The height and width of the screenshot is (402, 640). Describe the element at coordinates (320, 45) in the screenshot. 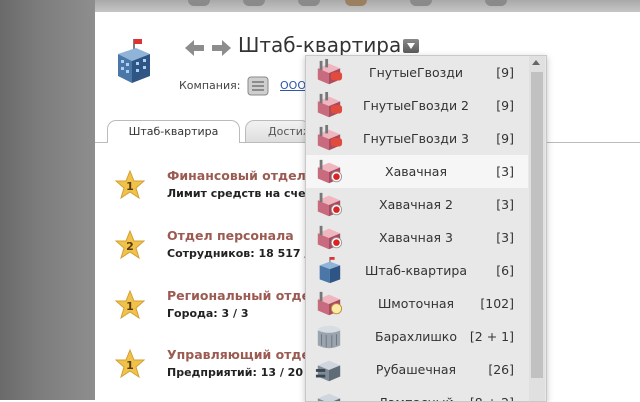

I see `page-title: Штаб-квартира` at that location.